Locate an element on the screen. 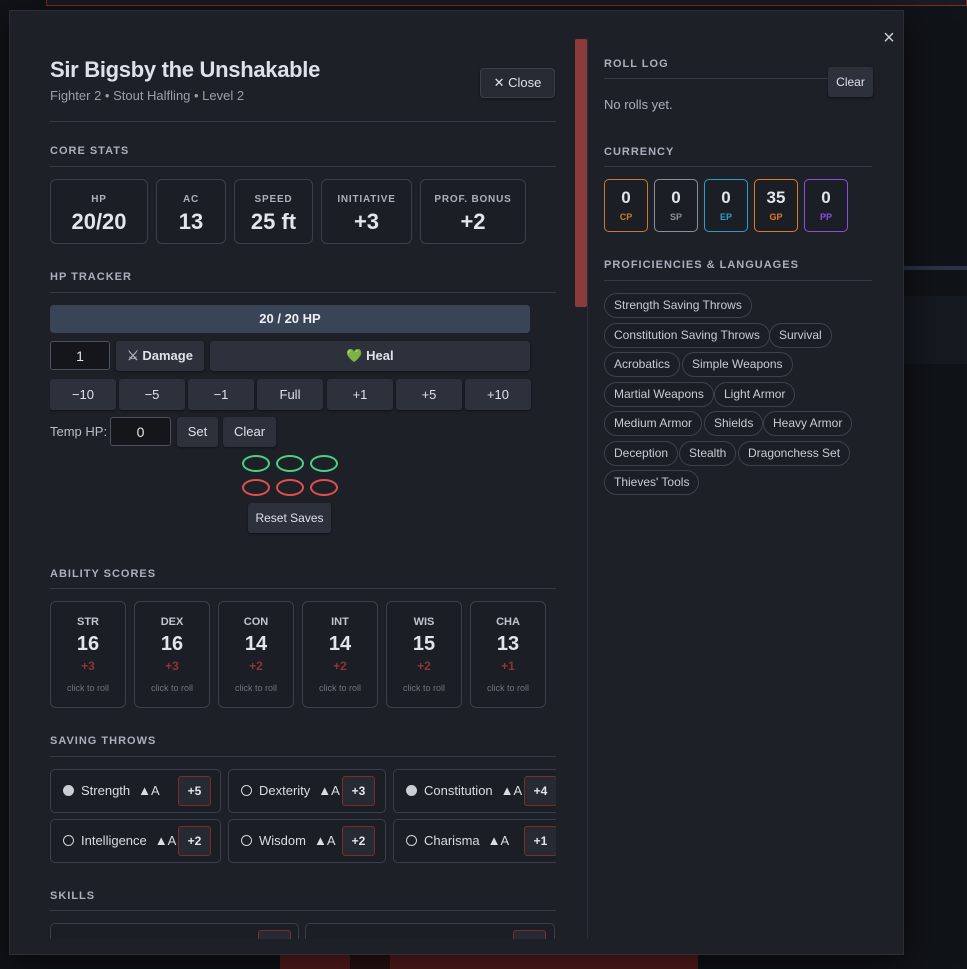  hp-minus-5-button: −5 is located at coordinates (152, 394).